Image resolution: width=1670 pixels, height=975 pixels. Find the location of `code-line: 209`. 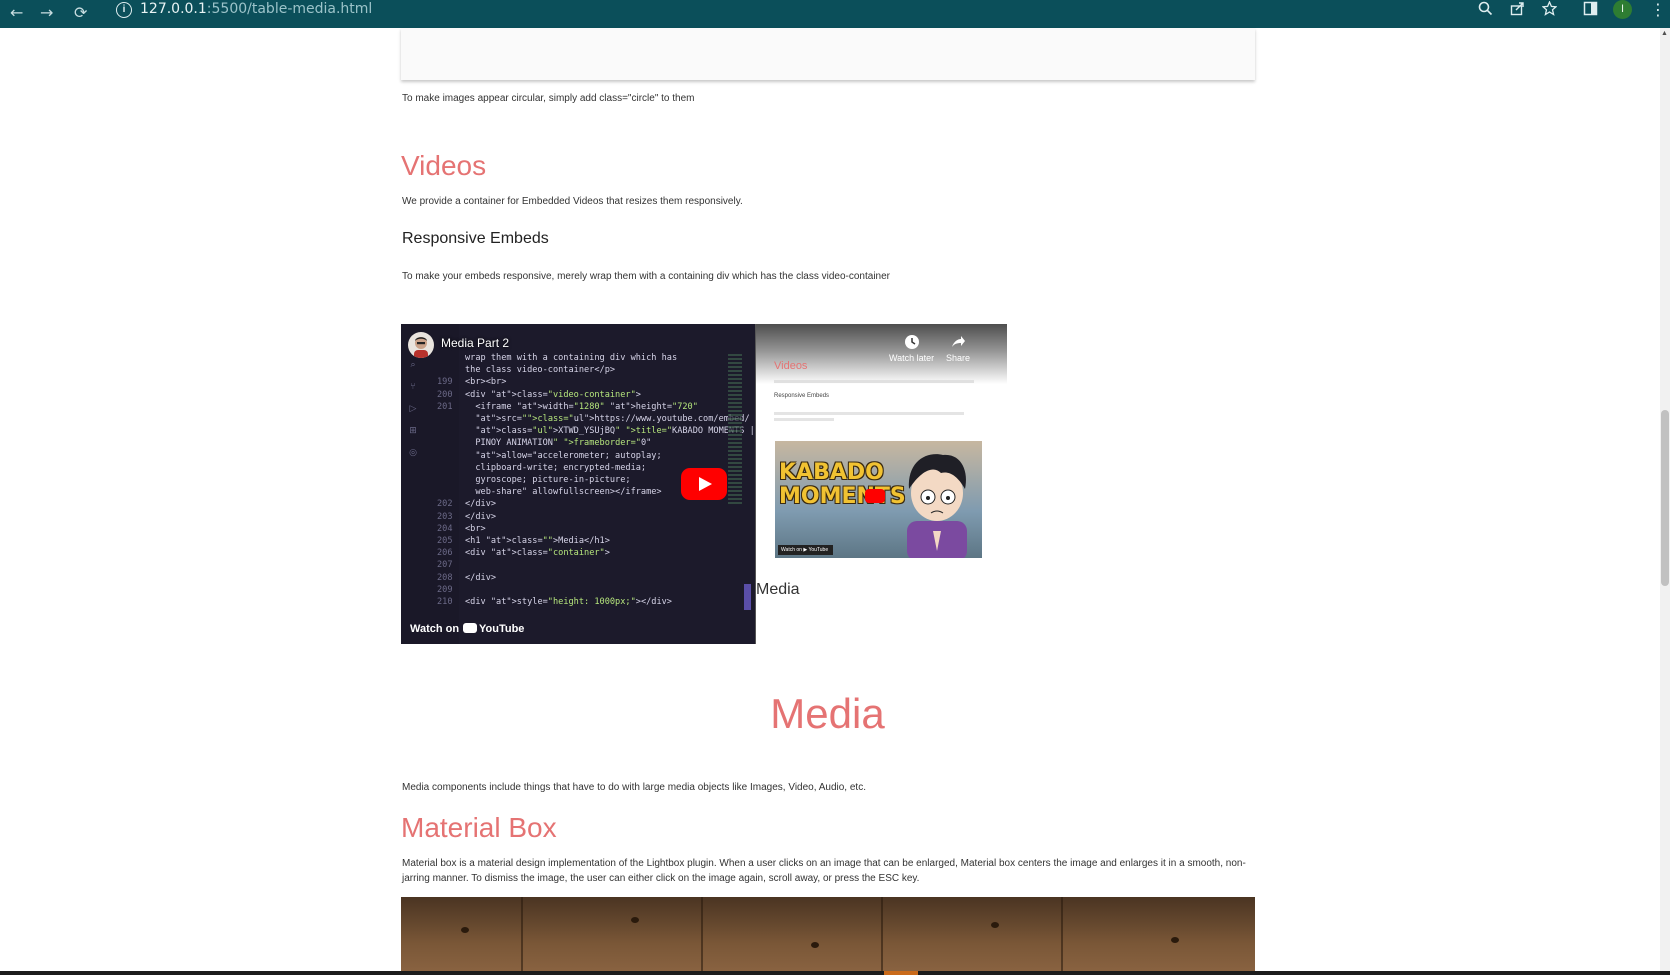

code-line: 209 is located at coordinates (445, 589).